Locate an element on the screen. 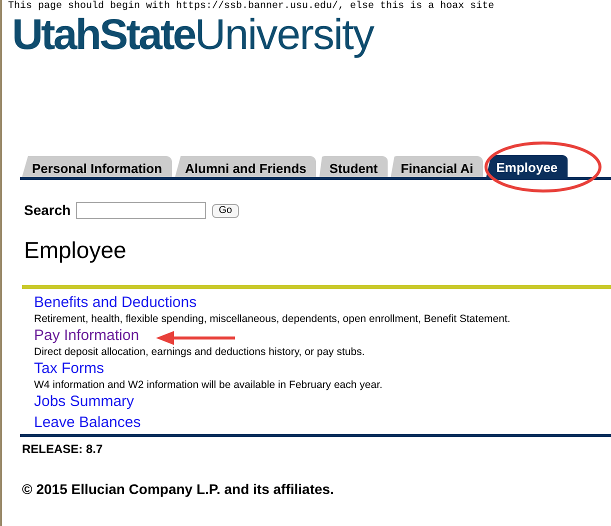 This screenshot has height=526, width=611. nav-tab: Student is located at coordinates (353, 166).